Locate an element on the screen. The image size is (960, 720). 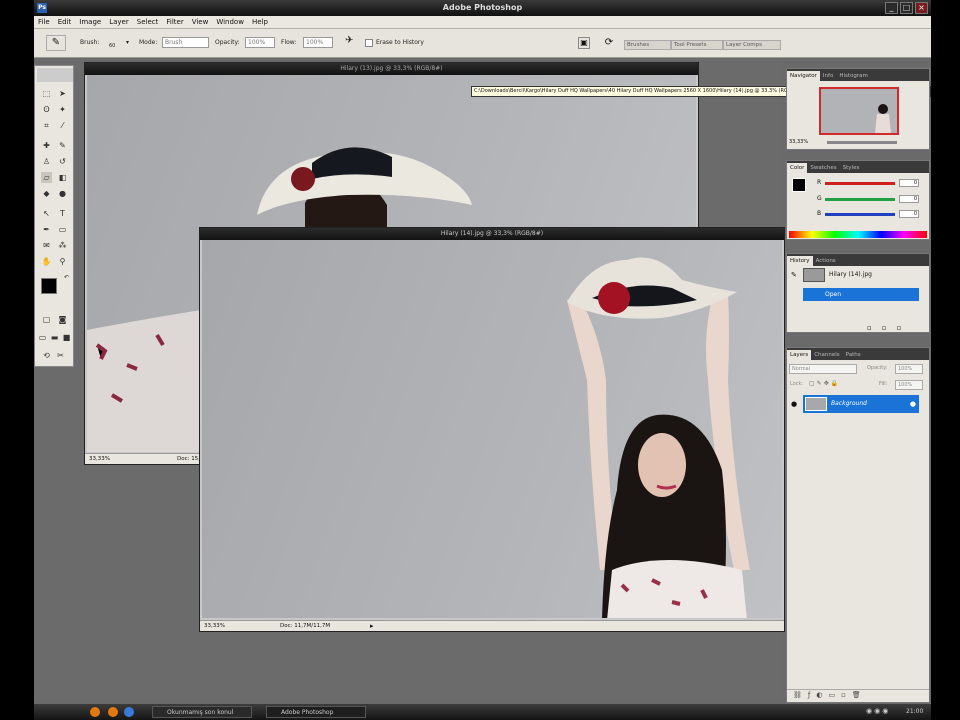
path-selection-tool-icon: ↖ is located at coordinates (46, 213).